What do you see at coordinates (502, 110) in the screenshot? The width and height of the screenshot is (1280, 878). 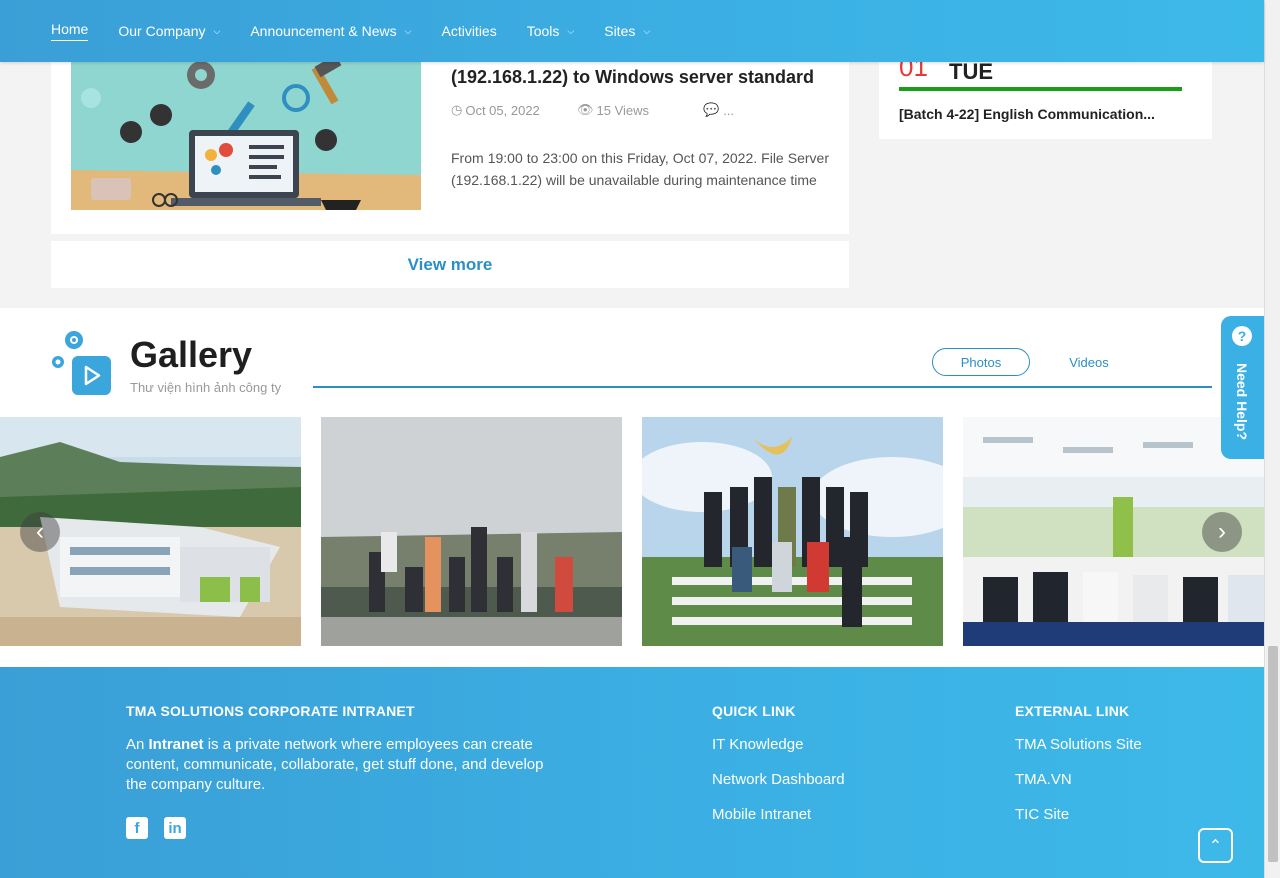 I see `news-date: Oct 05, 2022` at bounding box center [502, 110].